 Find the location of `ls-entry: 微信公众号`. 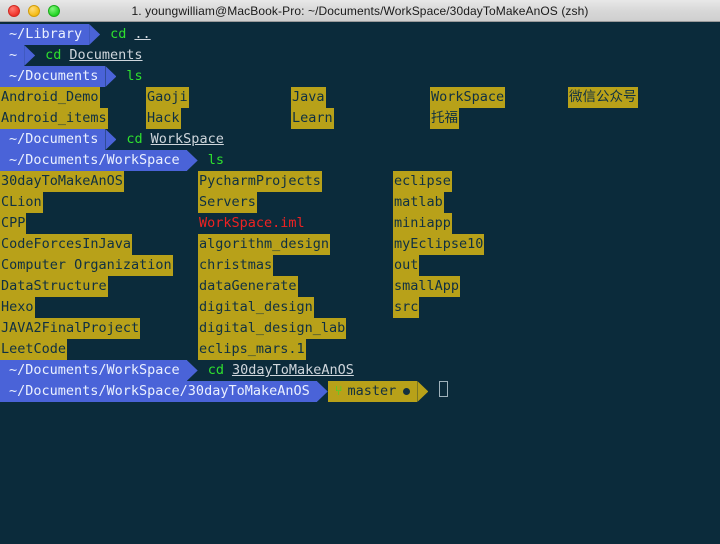

ls-entry: 微信公众号 is located at coordinates (603, 97).